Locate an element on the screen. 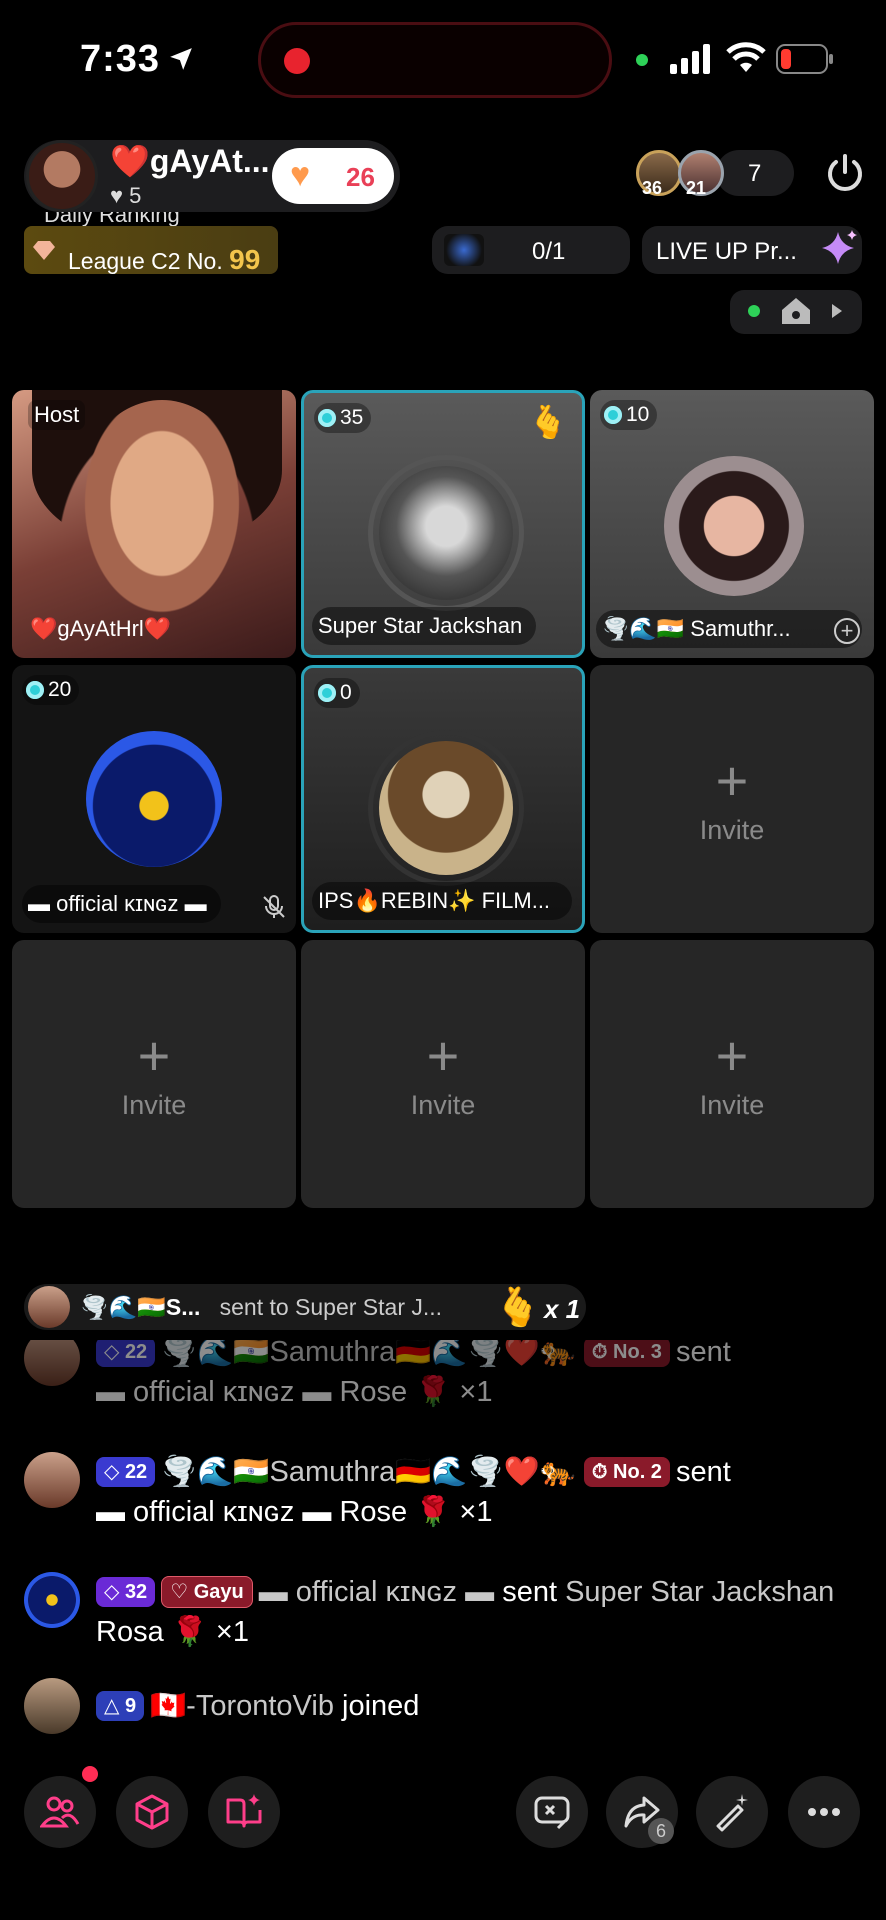 The width and height of the screenshot is (886, 1920). magic-wand-icon is located at coordinates (732, 1813).